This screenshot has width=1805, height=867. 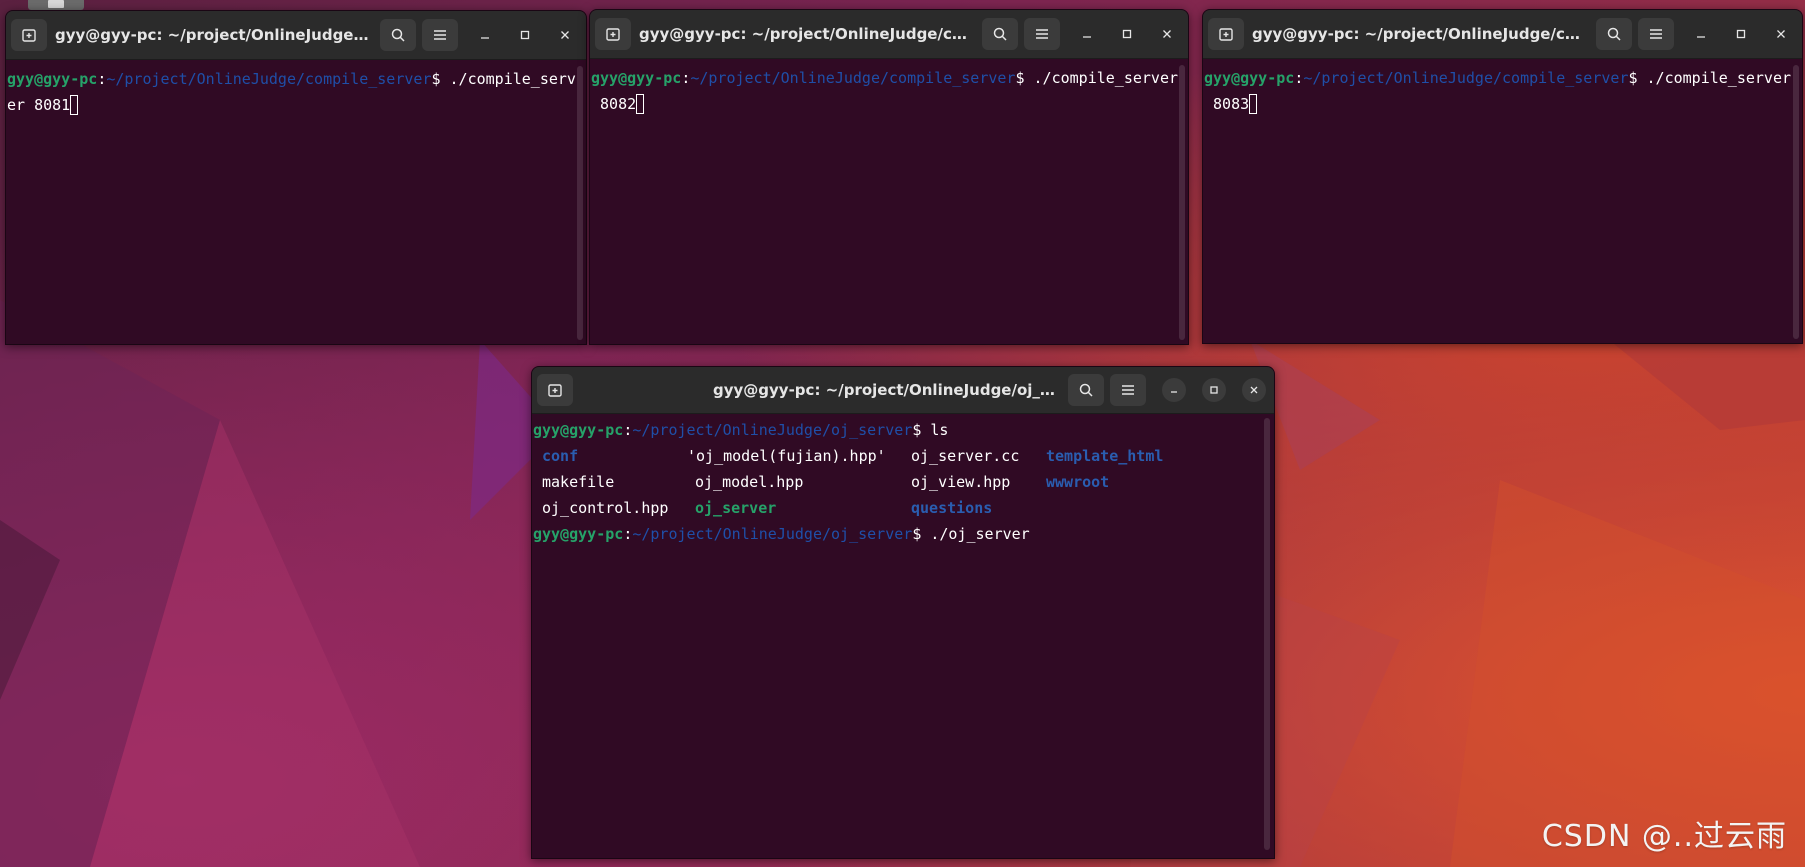 What do you see at coordinates (1078, 482) in the screenshot?
I see `ls-entry-dir: wwwroot` at bounding box center [1078, 482].